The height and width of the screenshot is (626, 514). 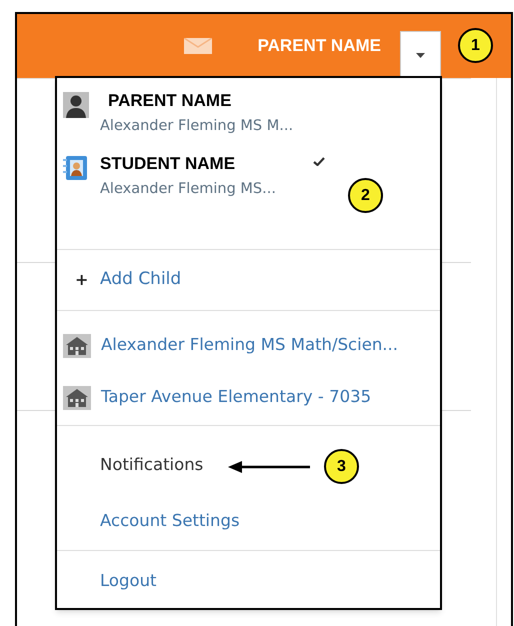 I want to click on account-name: STUDENT NAME, so click(x=168, y=164).